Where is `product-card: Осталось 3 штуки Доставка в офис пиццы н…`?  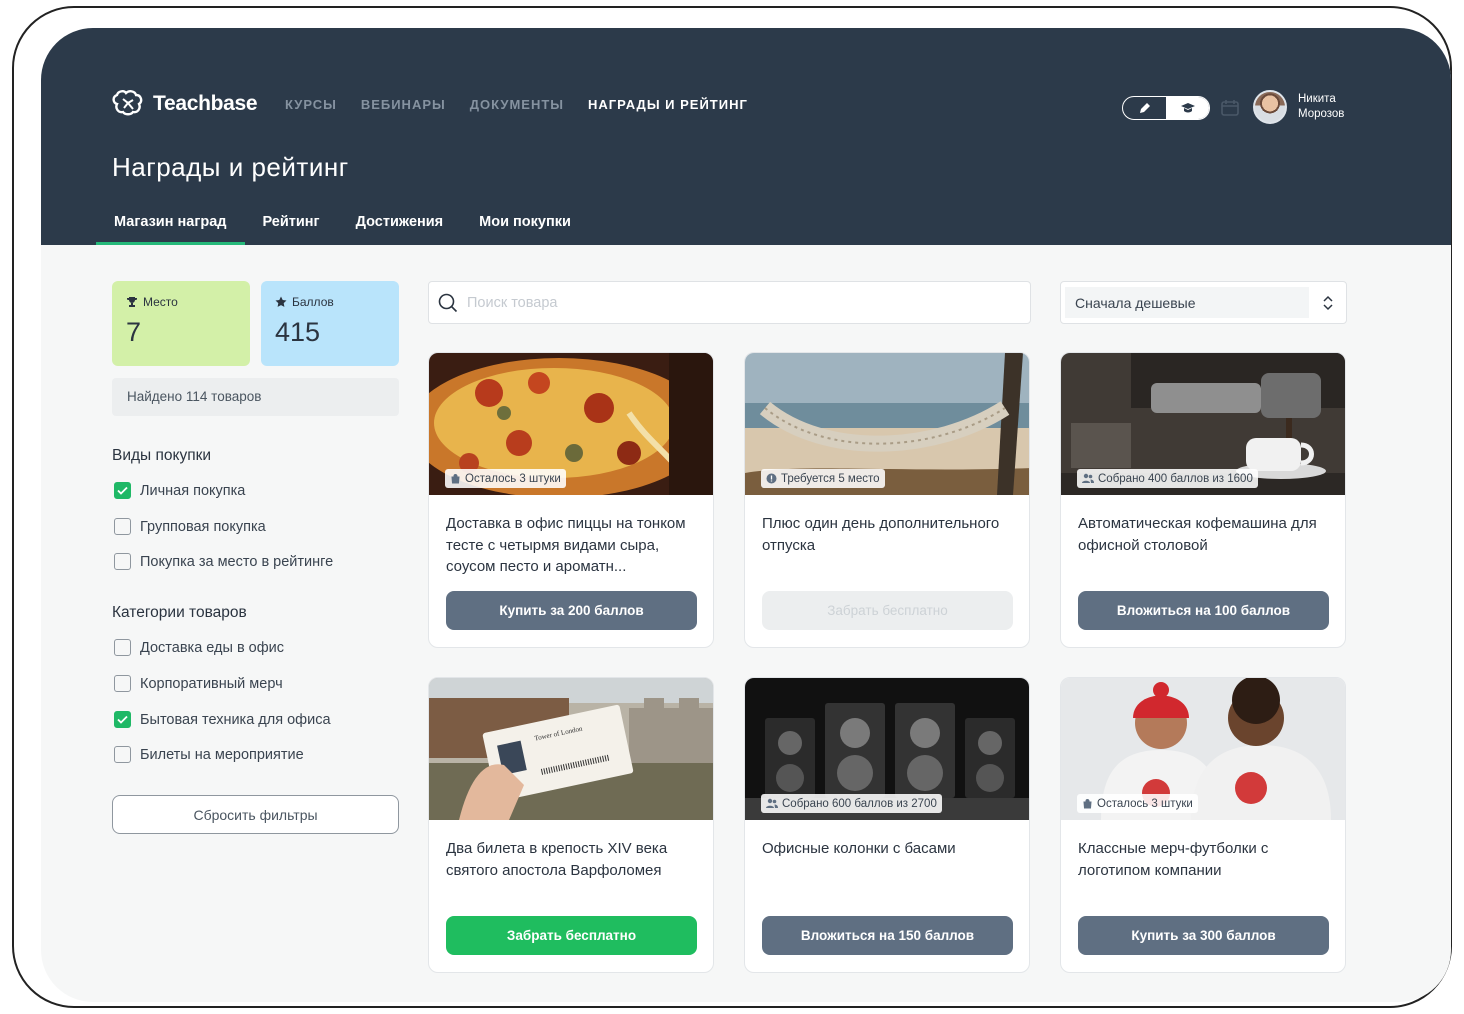
product-card: Осталось 3 штуки Доставка в офис пиццы н… is located at coordinates (571, 500).